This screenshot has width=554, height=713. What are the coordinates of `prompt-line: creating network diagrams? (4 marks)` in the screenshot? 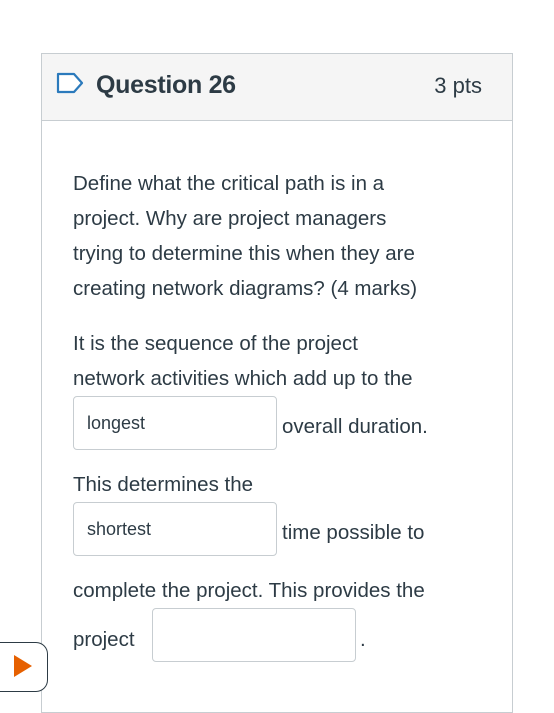 It's located at (245, 288).